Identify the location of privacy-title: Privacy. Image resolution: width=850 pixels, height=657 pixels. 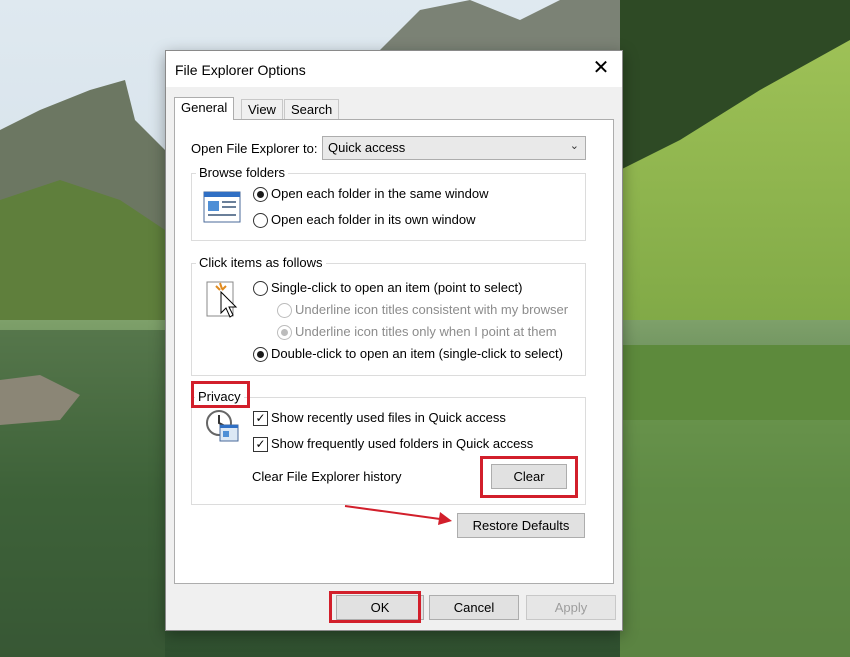
(219, 396).